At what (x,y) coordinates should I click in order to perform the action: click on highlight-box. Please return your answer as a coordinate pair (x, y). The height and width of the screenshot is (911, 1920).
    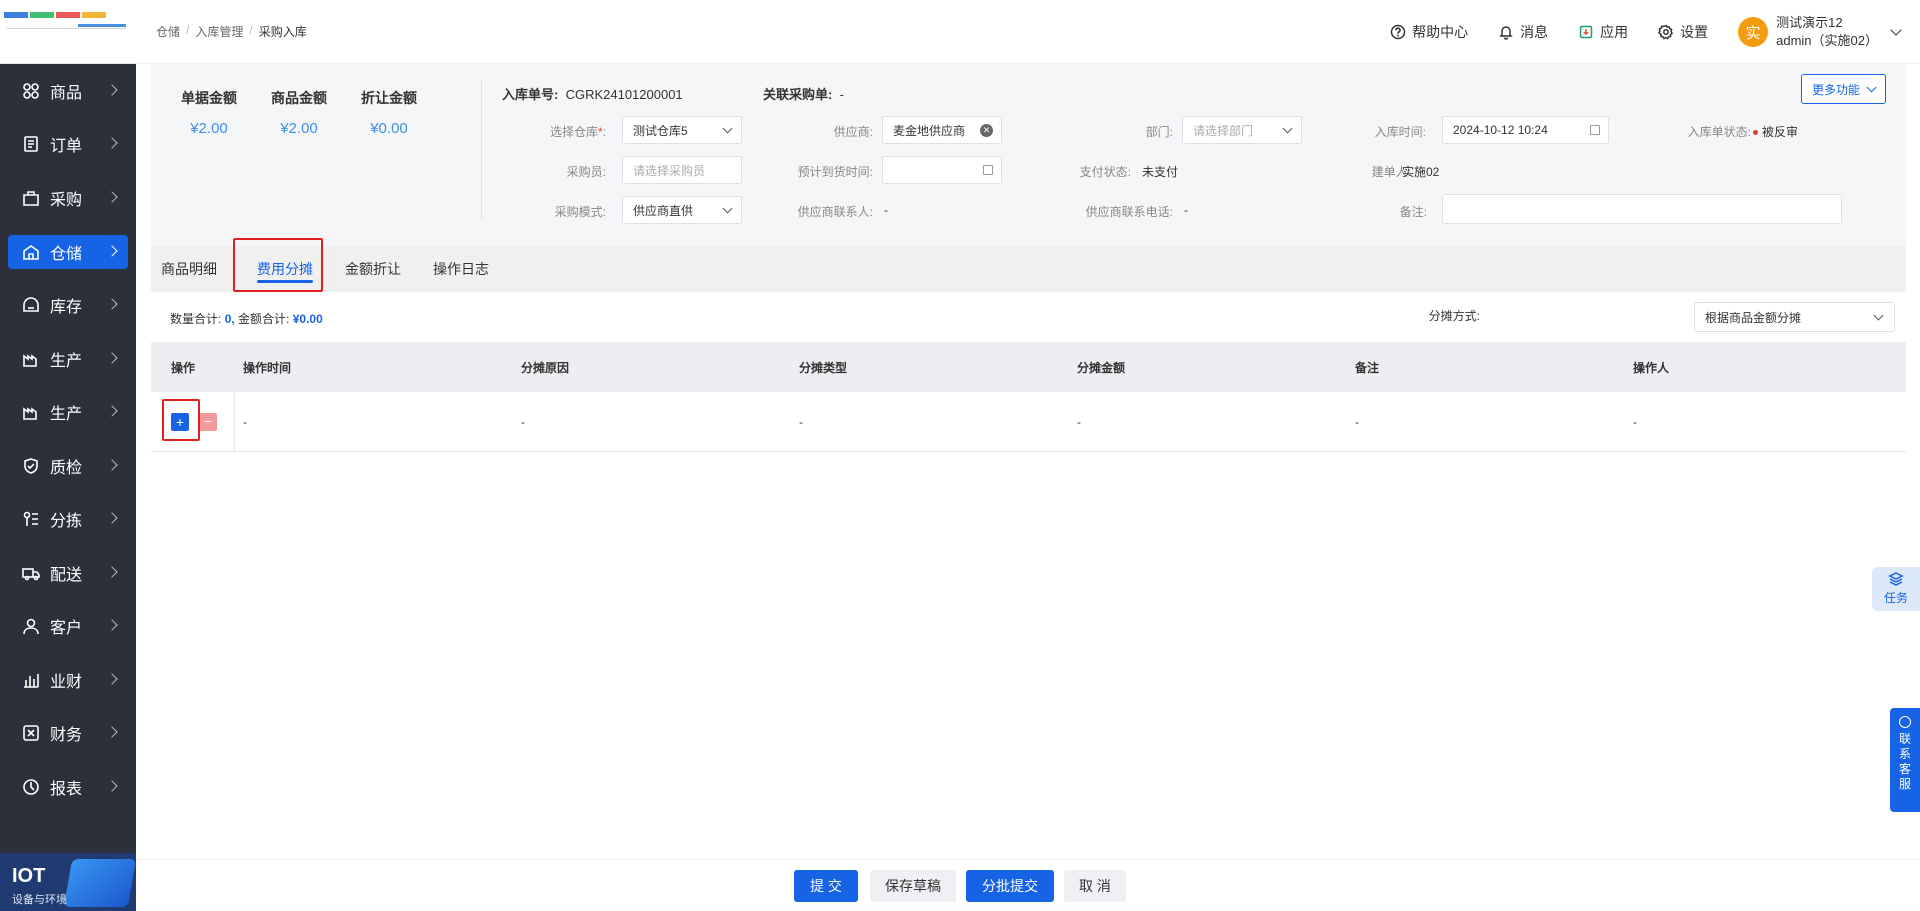
    Looking at the image, I should click on (181, 420).